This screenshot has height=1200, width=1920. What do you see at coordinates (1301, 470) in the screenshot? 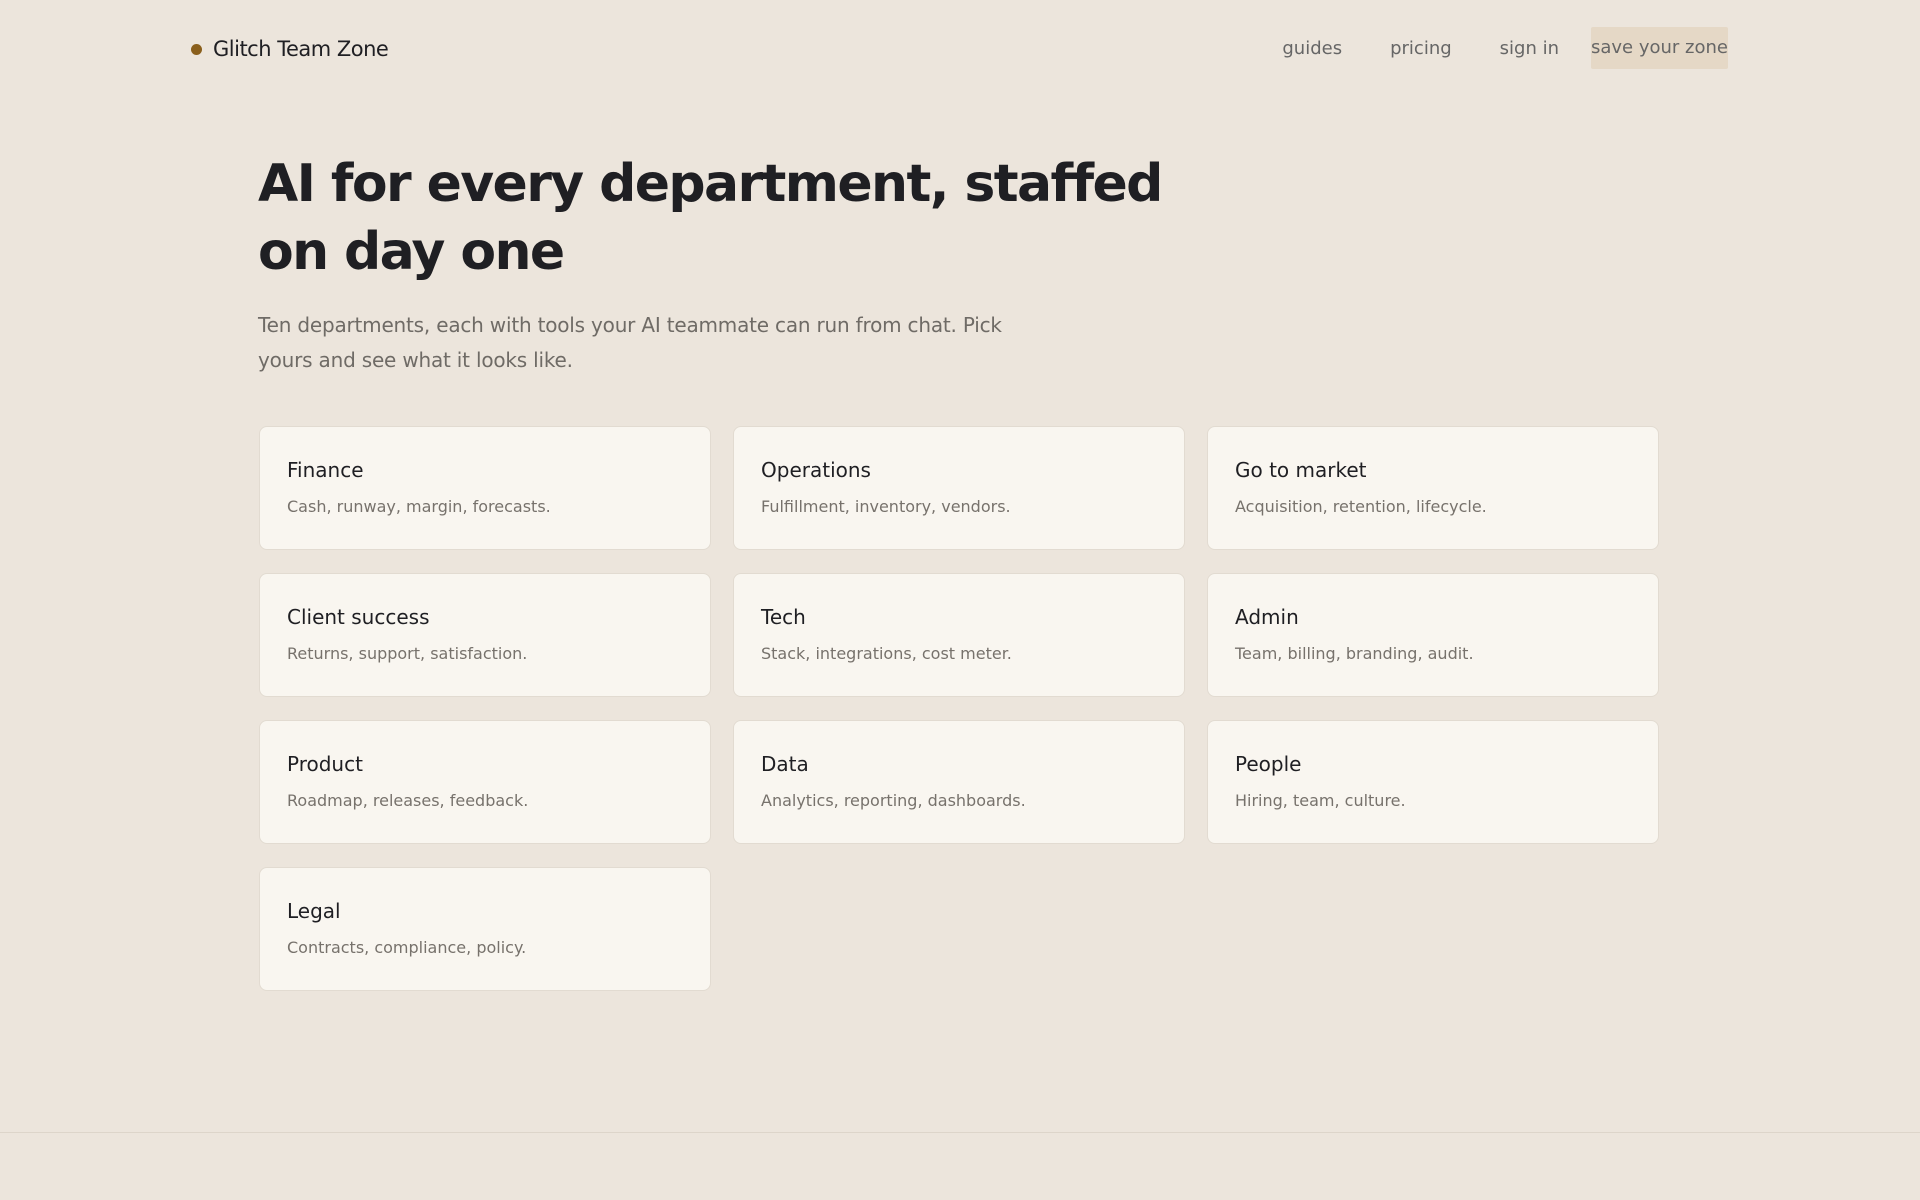
I see `department-card-title: Go to market` at bounding box center [1301, 470].